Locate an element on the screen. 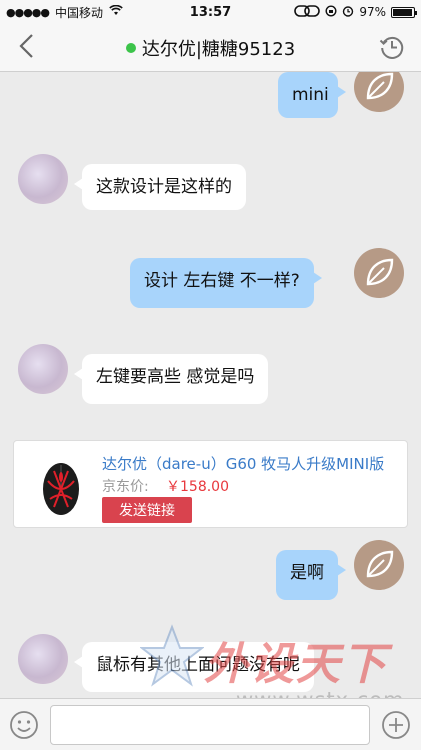  carrier-name: 中国移动 is located at coordinates (79, 12).